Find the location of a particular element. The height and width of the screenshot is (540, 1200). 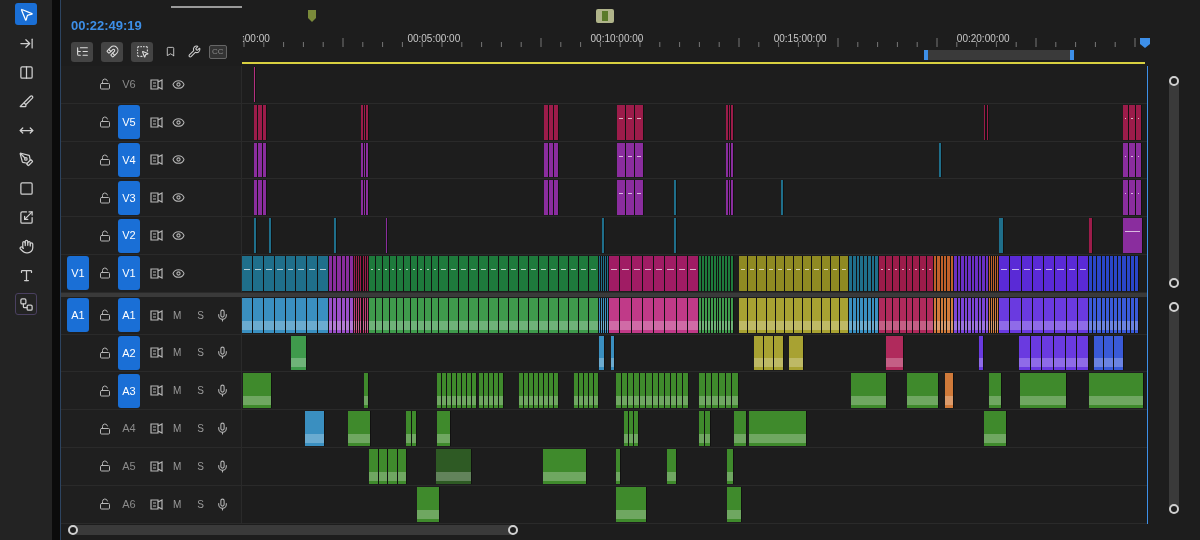

track-label: A6 is located at coordinates (129, 504).